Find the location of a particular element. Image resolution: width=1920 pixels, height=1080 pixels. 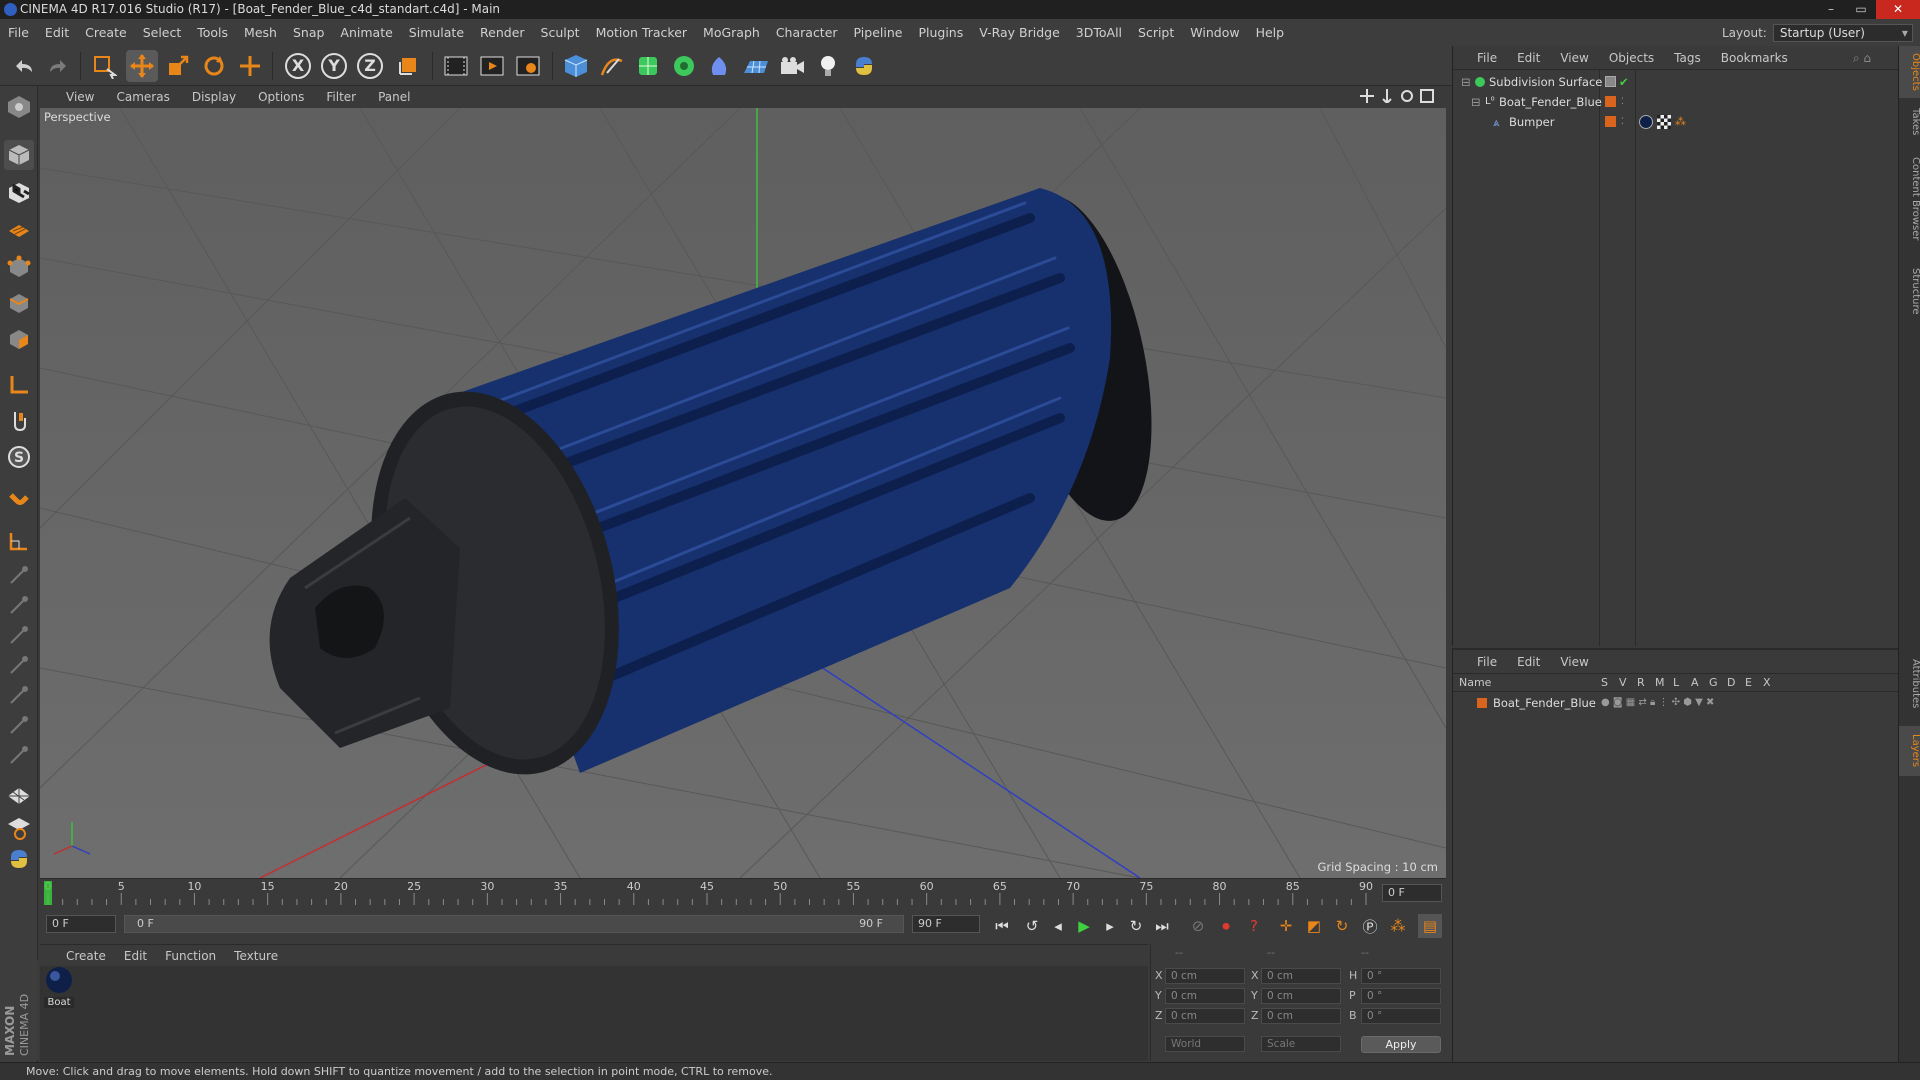

render-view-icon is located at coordinates (456, 66).